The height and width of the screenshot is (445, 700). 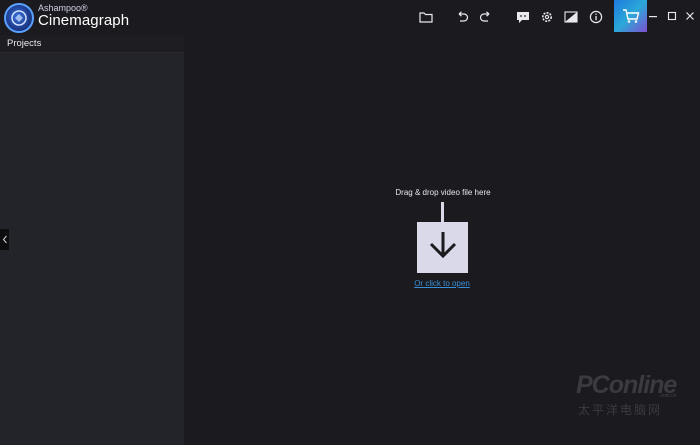 I want to click on folder-icon, so click(x=426, y=17).